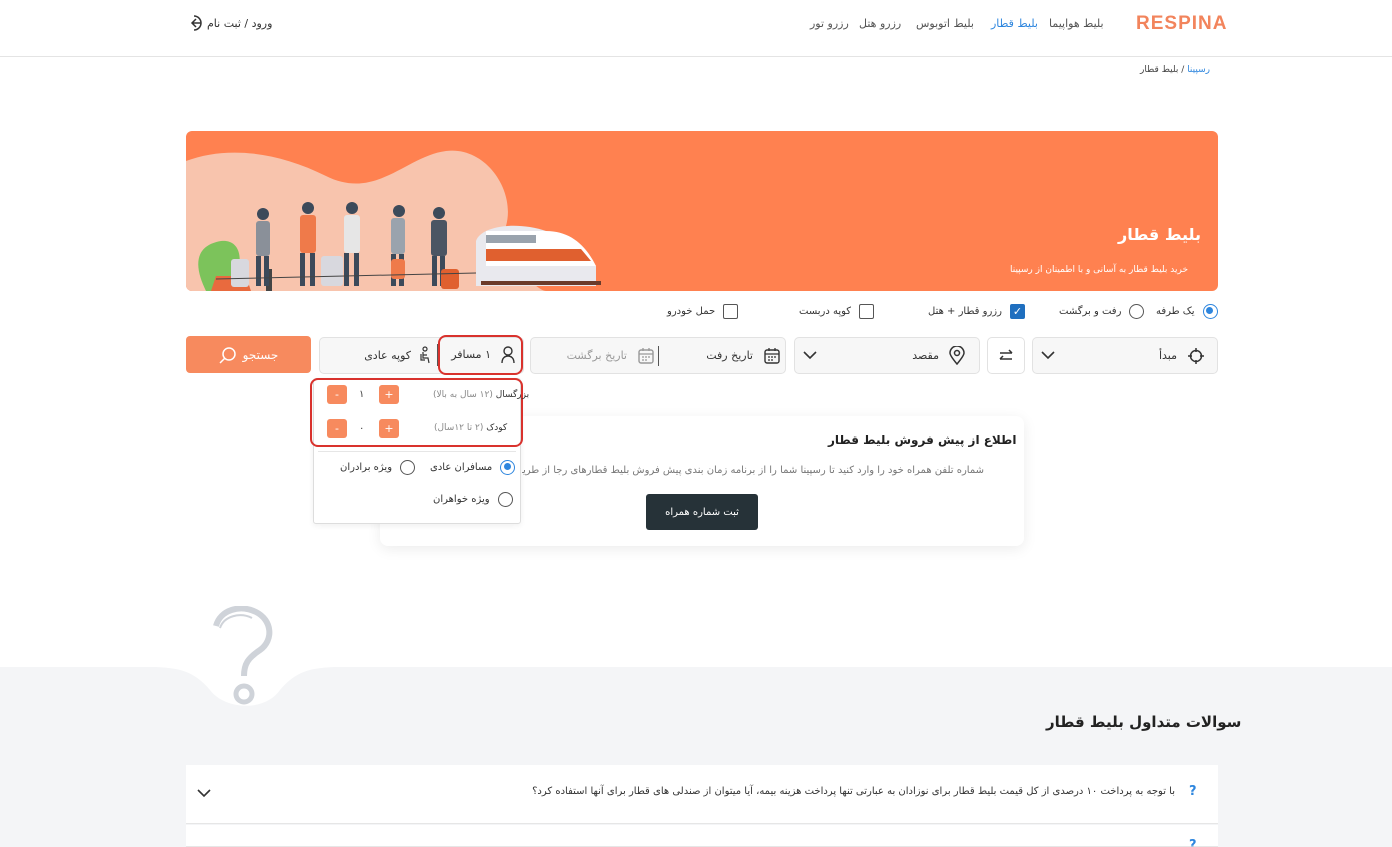 Image resolution: width=1392 pixels, height=847 pixels. Describe the element at coordinates (922, 440) in the screenshot. I see `presale-notice-title: اطلاع از پیش فروش بلیط قطار` at that location.